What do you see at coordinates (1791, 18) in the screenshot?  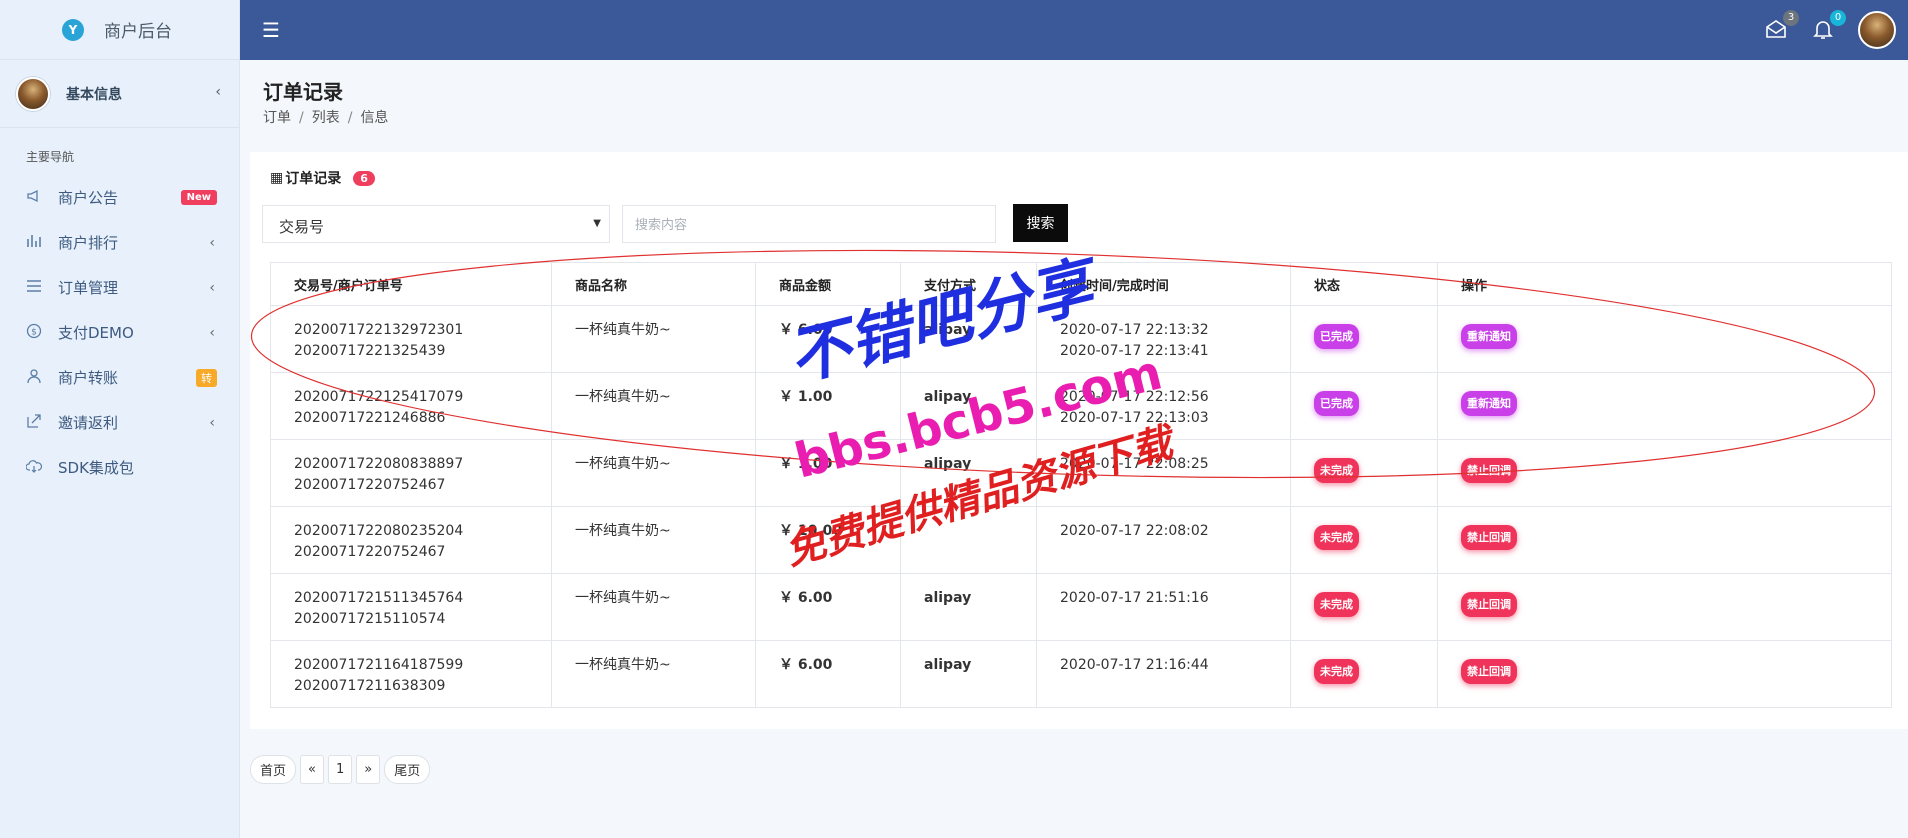 I see `mail-count-badge: 3` at bounding box center [1791, 18].